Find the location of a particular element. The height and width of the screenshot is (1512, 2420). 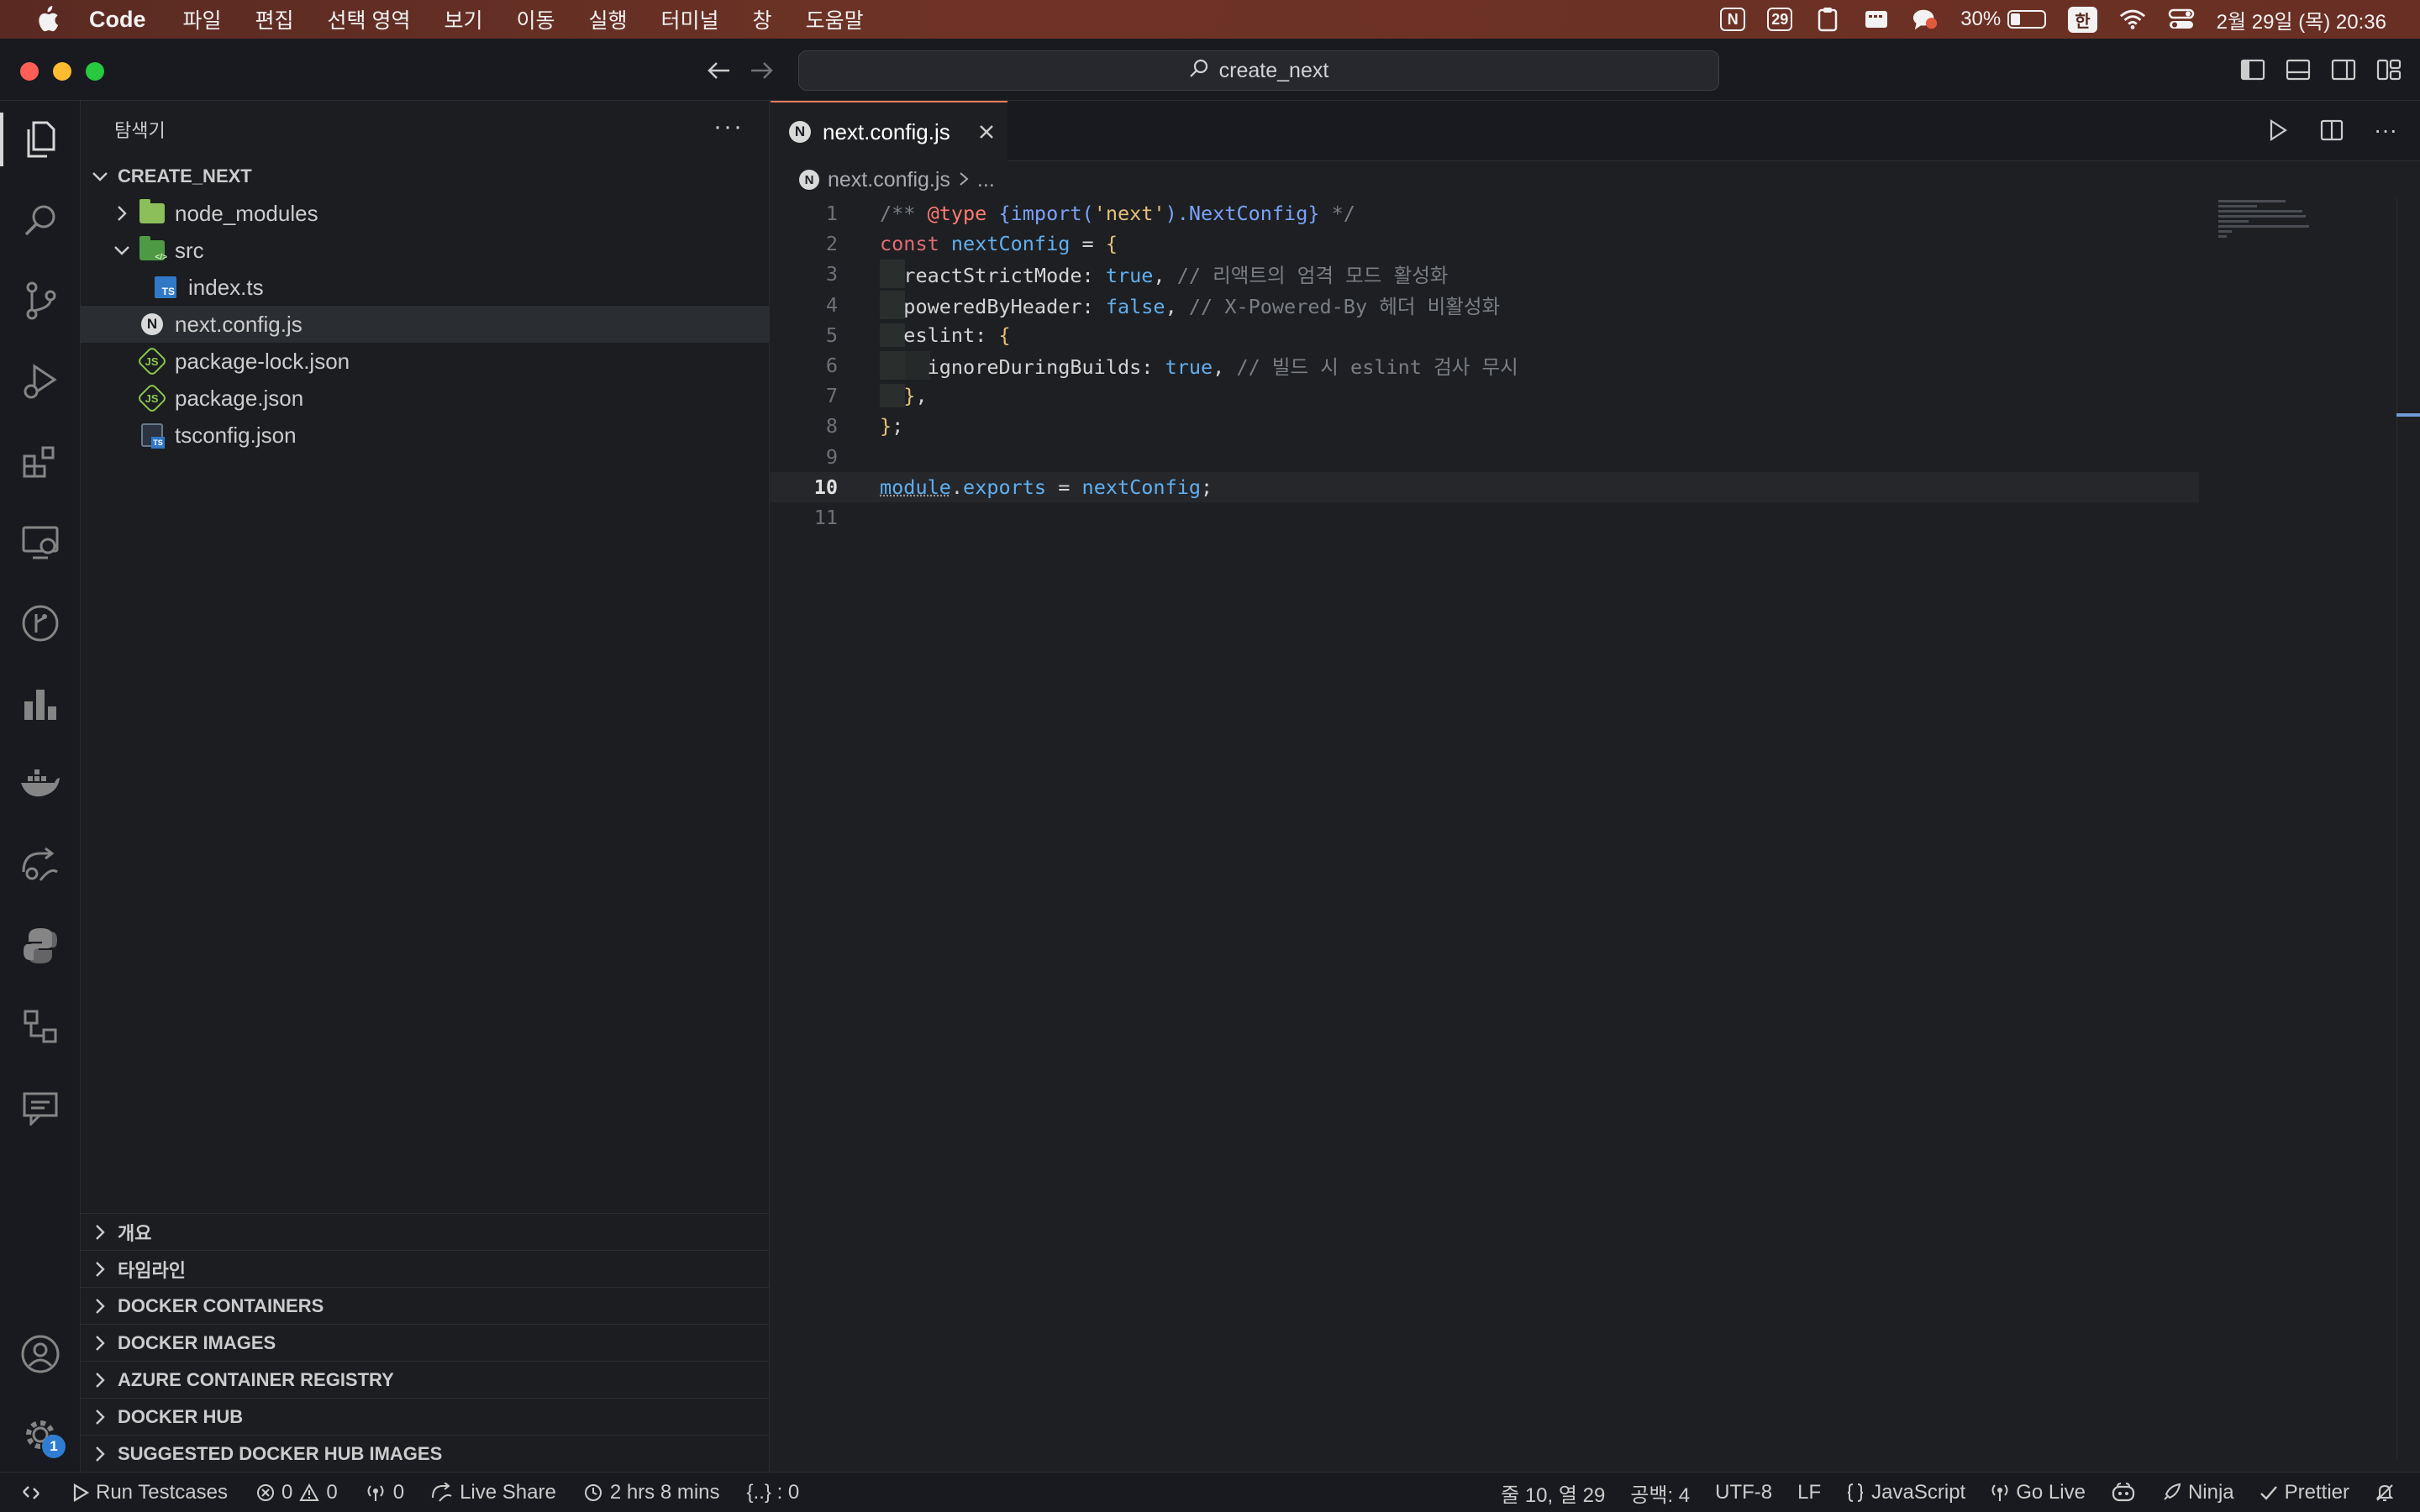

panel-suggested-docker-hub-images: SUGGESTED DOCKER HUB IMAGES is located at coordinates (426, 1453).